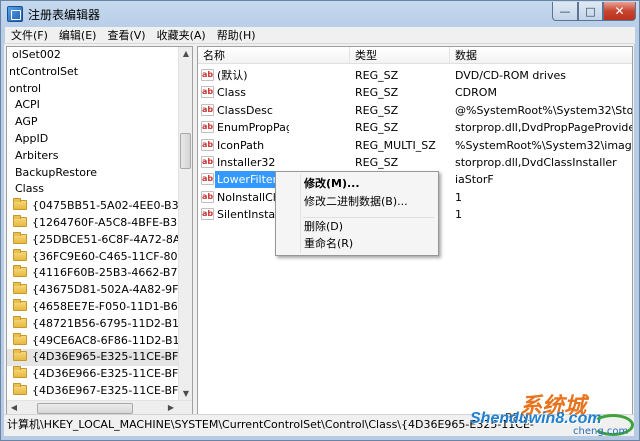  Describe the element at coordinates (93, 273) in the screenshot. I see `tree-item: {4116F60B-25B3-4662-B732-9` at that location.